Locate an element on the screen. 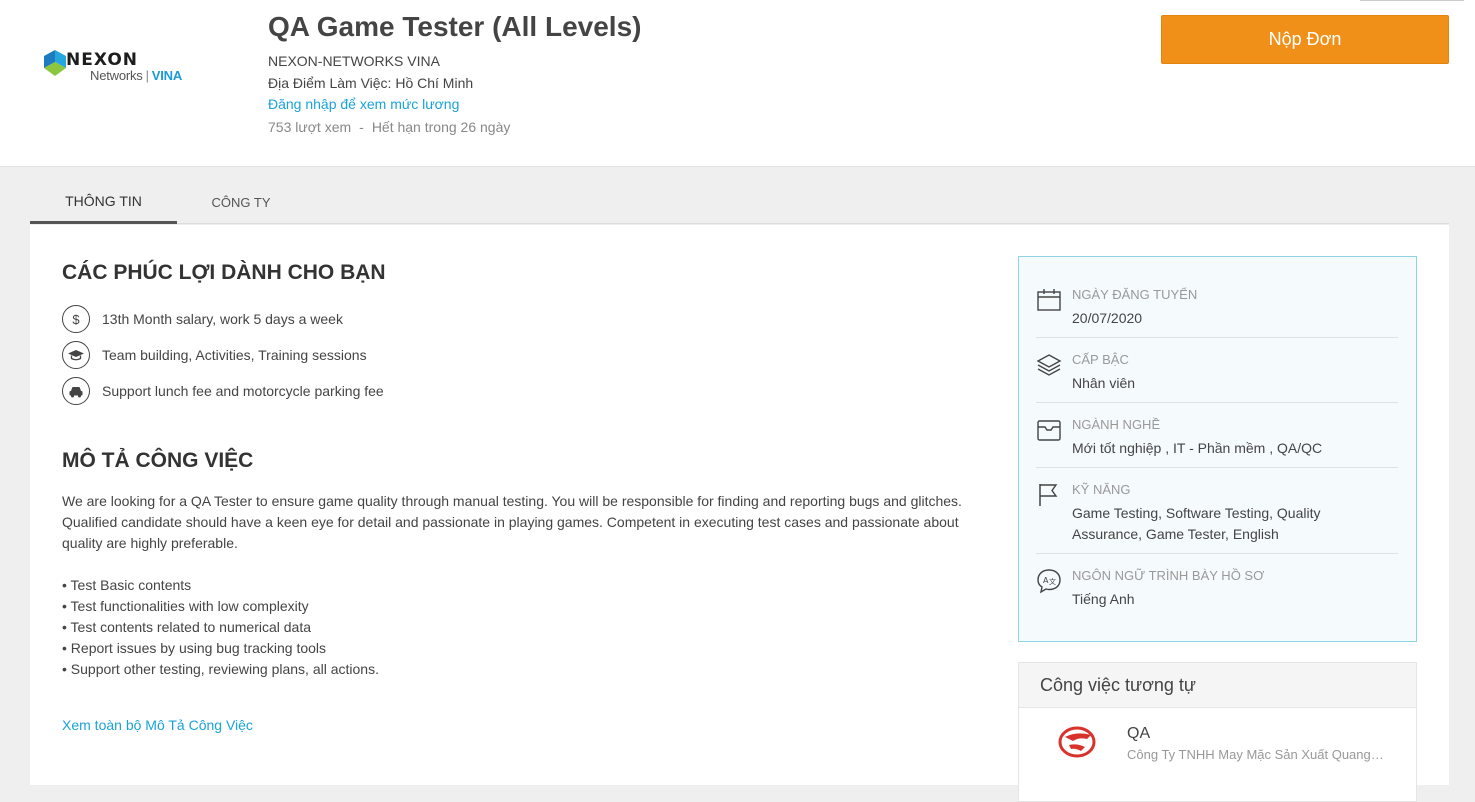  similar-job-company: Công Ty TNHH May Mặc Sản Xuất Quang Thái is located at coordinates (1257, 754).